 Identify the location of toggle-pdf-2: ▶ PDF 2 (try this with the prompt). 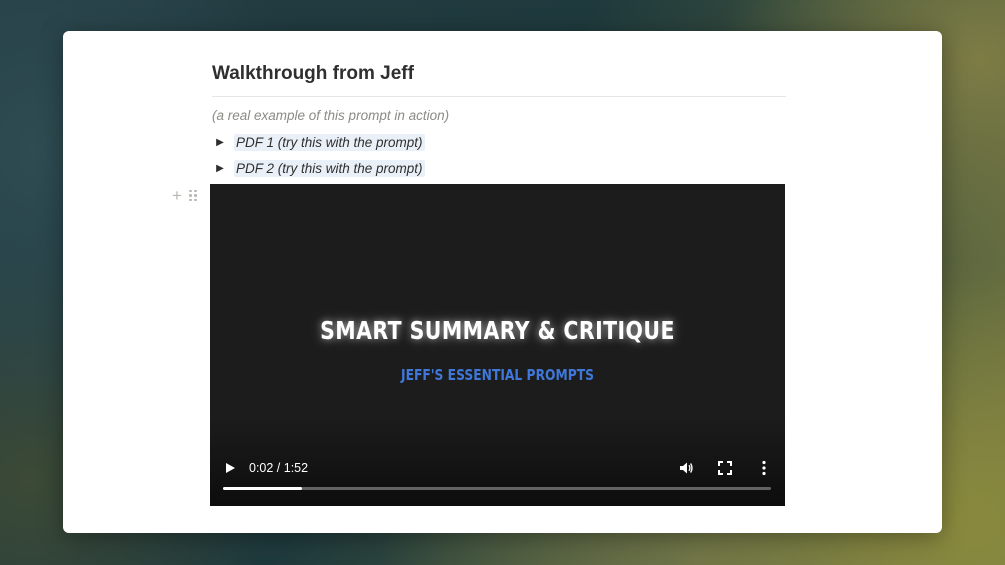
(318, 168).